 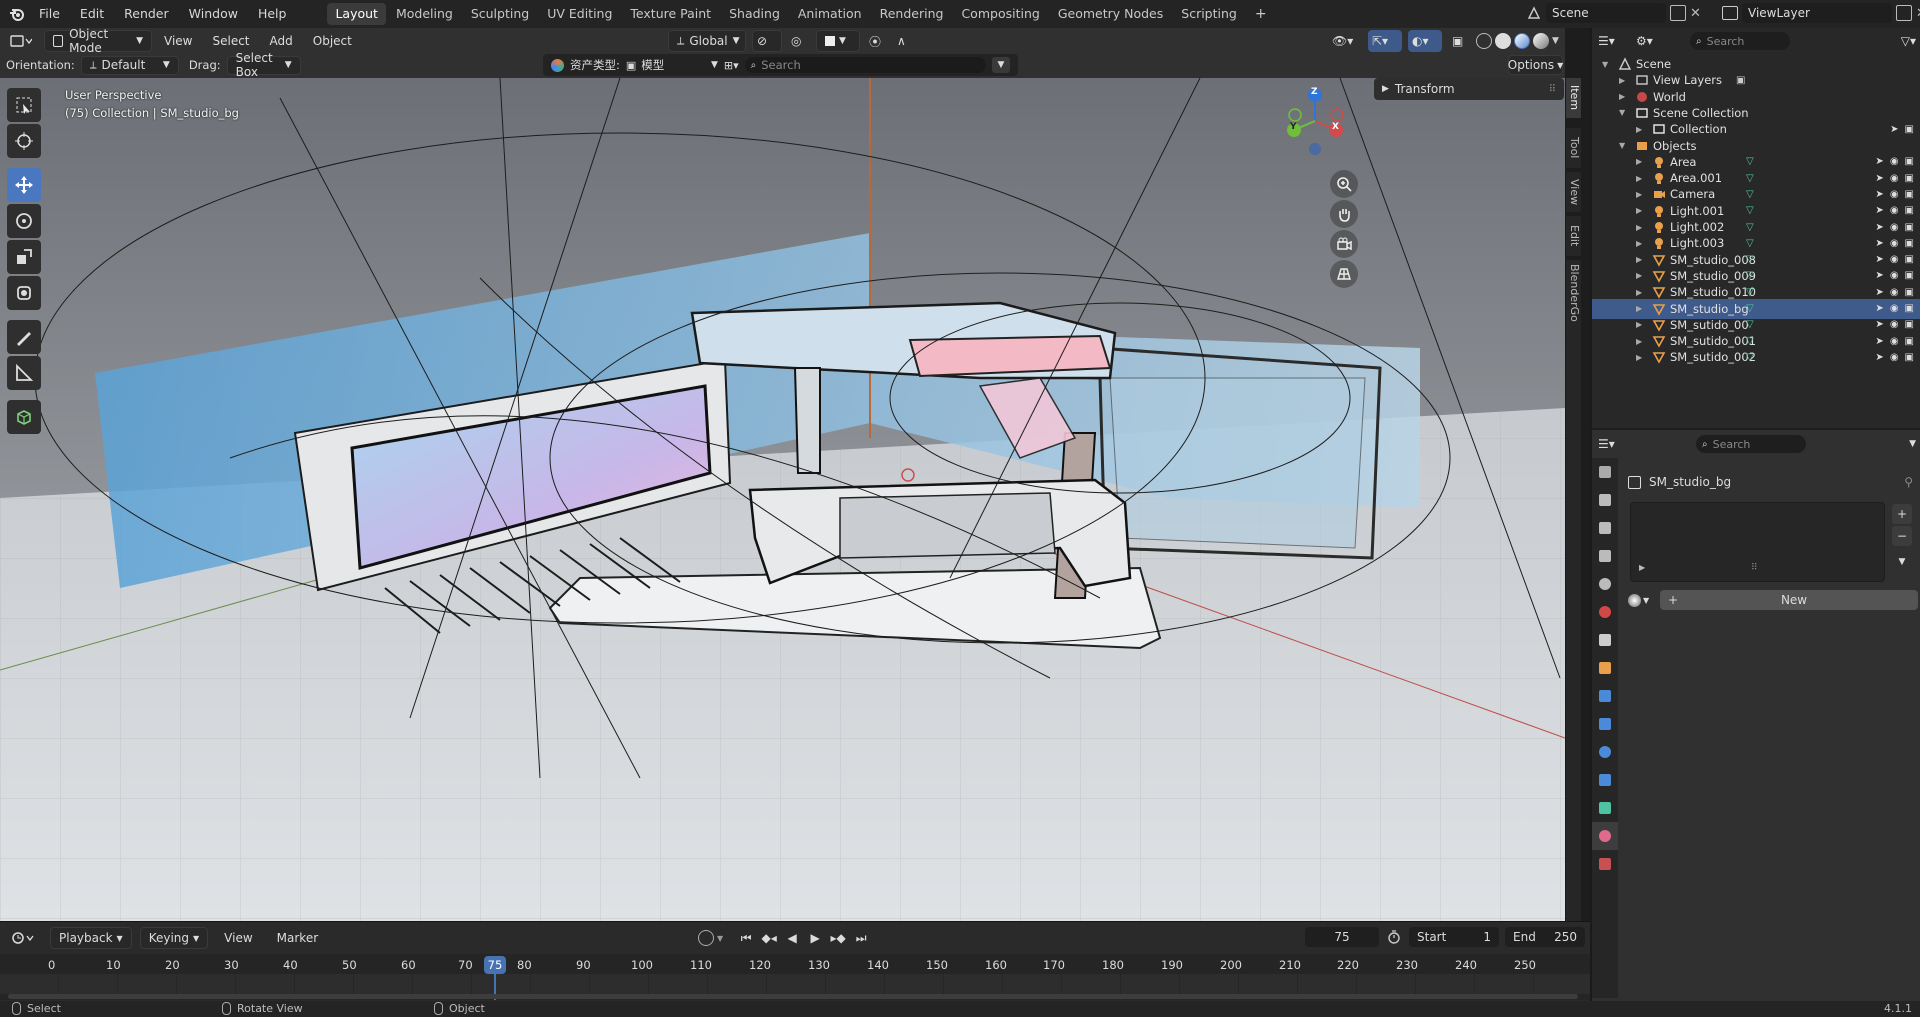 I want to click on tab-uv-editing: UV Editing, so click(x=579, y=14).